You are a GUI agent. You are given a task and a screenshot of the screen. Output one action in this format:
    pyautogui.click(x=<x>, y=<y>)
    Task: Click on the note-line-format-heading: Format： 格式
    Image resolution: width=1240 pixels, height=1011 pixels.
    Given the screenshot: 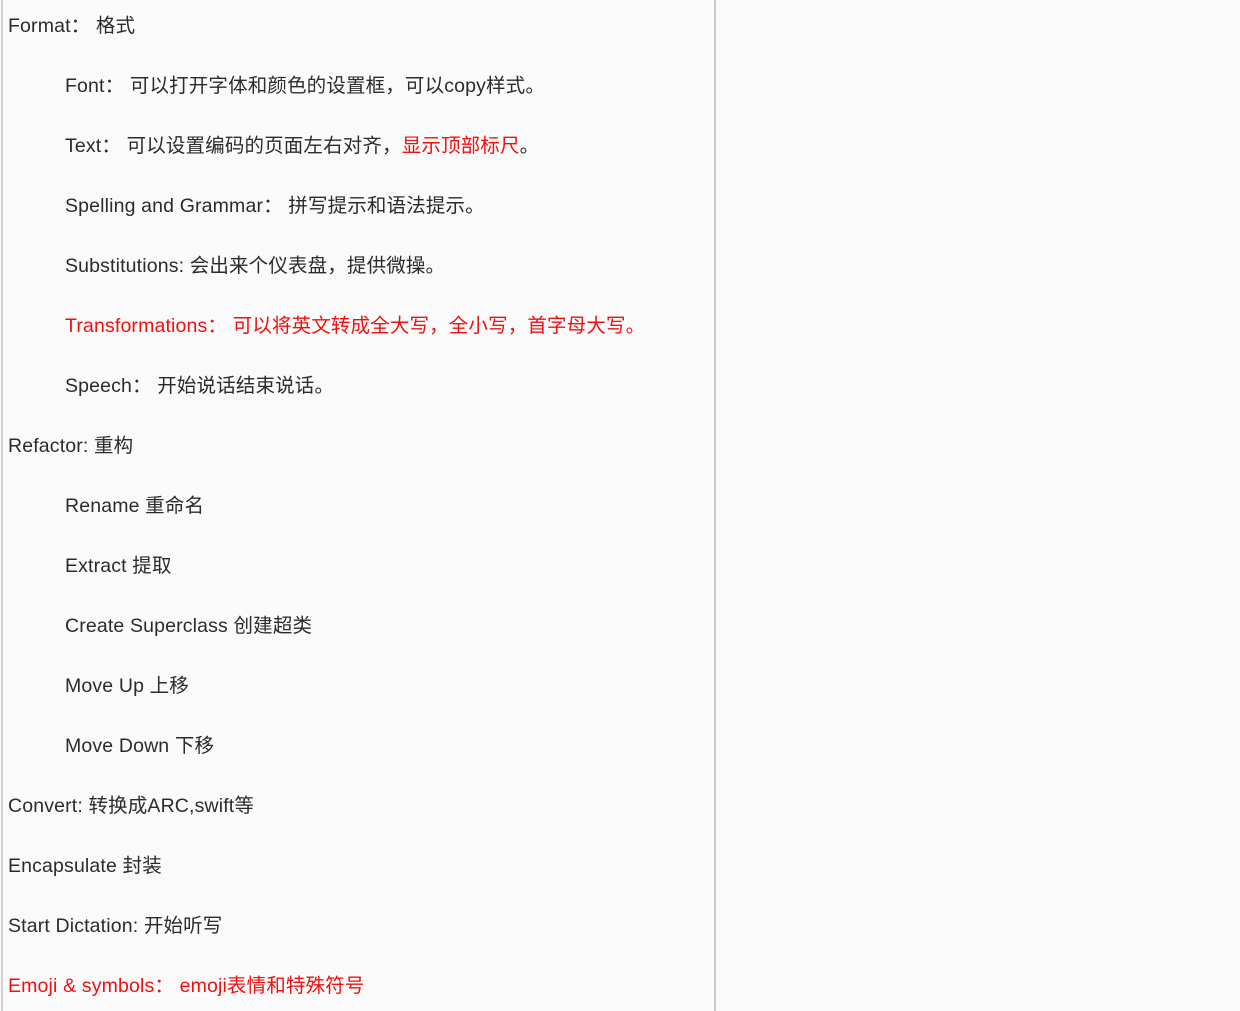 What is the action you would take?
    pyautogui.click(x=72, y=26)
    